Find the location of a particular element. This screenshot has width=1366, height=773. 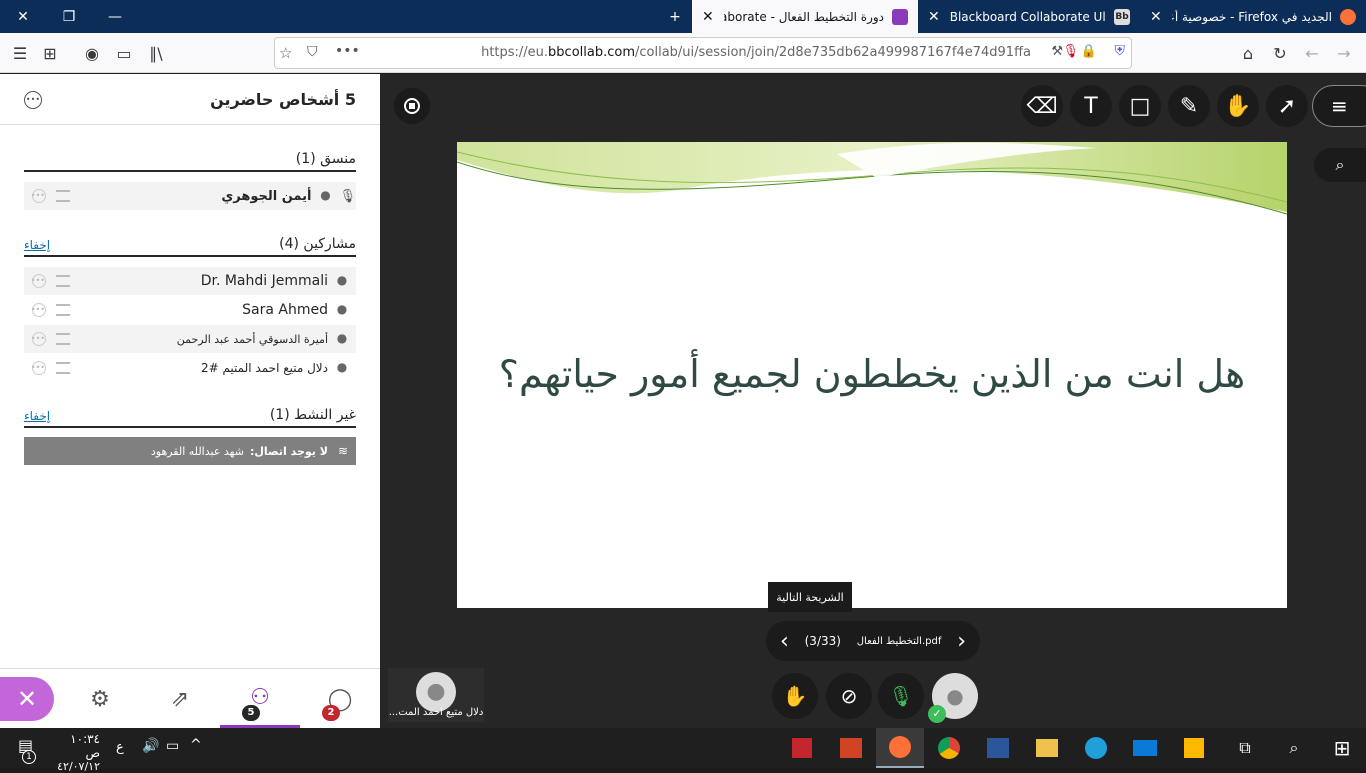

previous-slide-icon: ‹ is located at coordinates (784, 641).